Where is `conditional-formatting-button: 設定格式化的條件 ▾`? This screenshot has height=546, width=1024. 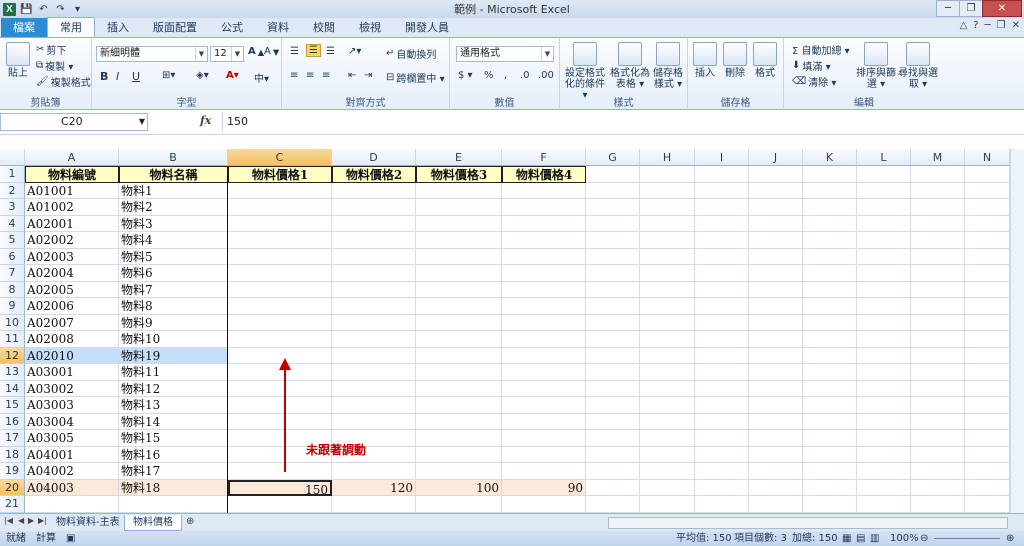
conditional-formatting-button: 設定格式化的條件 ▾ is located at coordinates (585, 71).